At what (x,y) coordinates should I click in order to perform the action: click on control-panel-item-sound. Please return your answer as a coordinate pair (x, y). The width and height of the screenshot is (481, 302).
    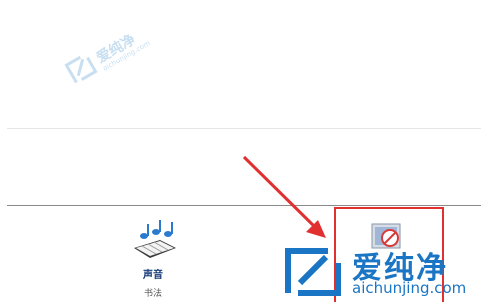
    Looking at the image, I should click on (155, 242).